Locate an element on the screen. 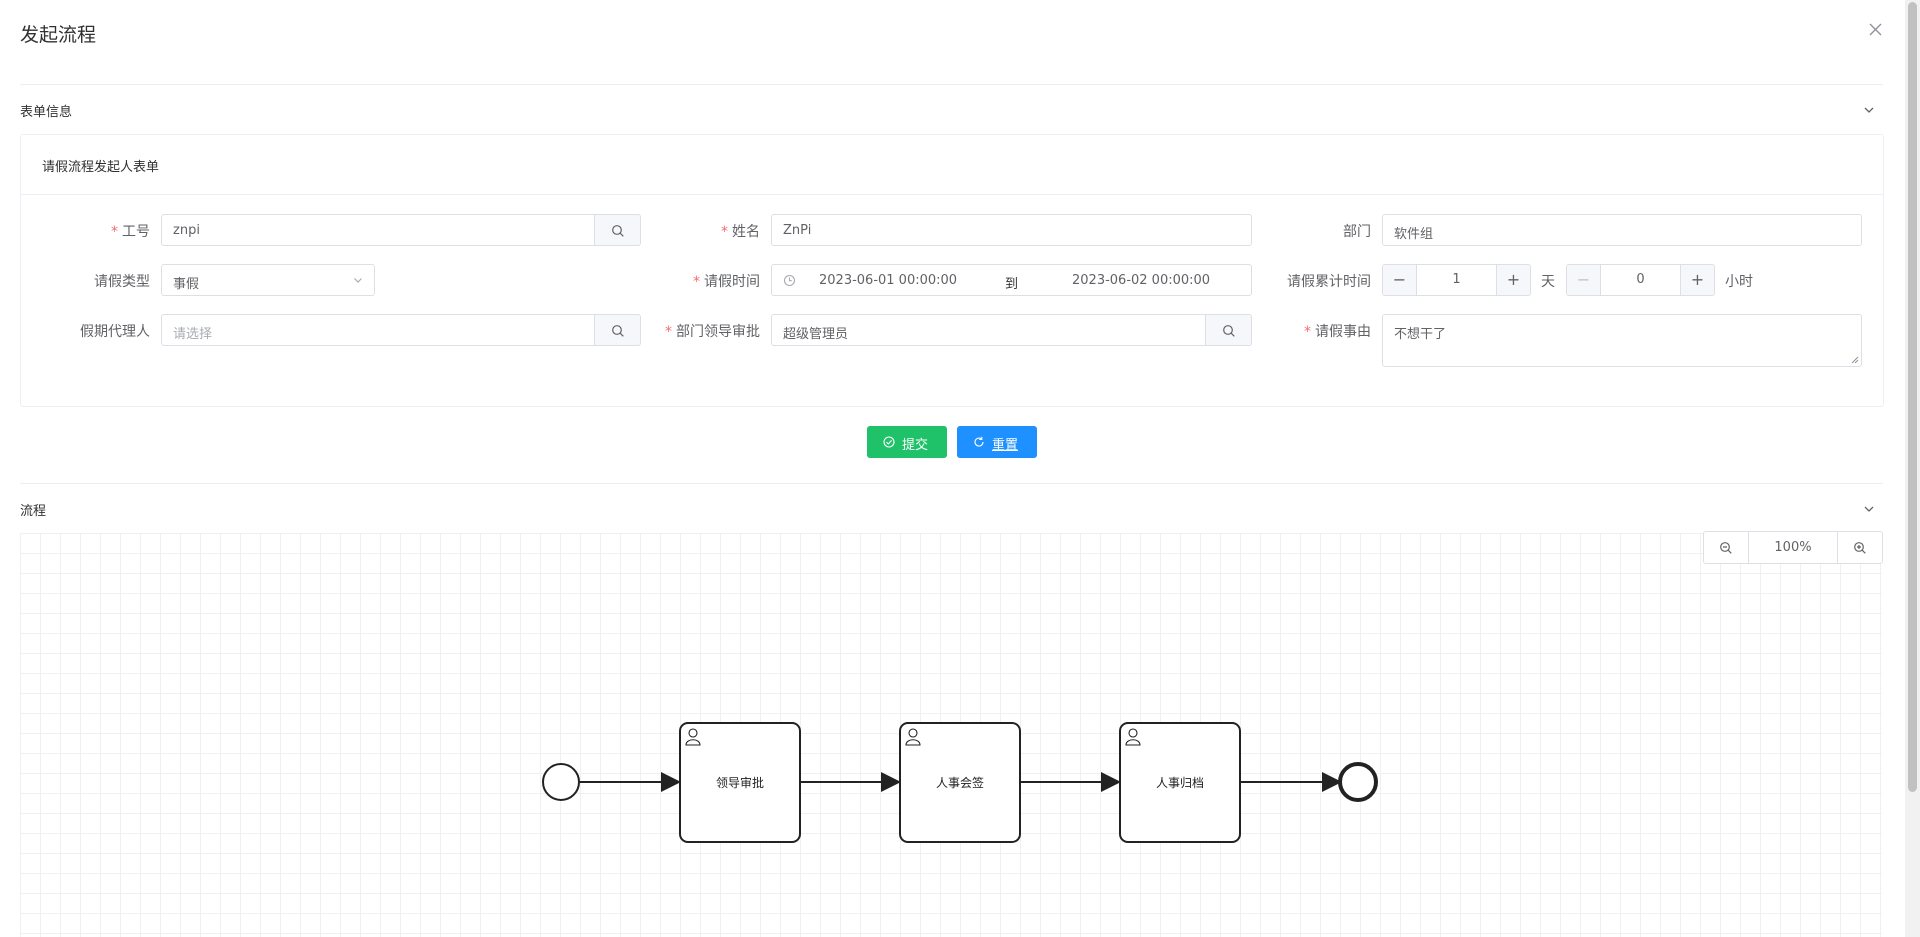  reason-value: 不想干了 is located at coordinates (1420, 334).